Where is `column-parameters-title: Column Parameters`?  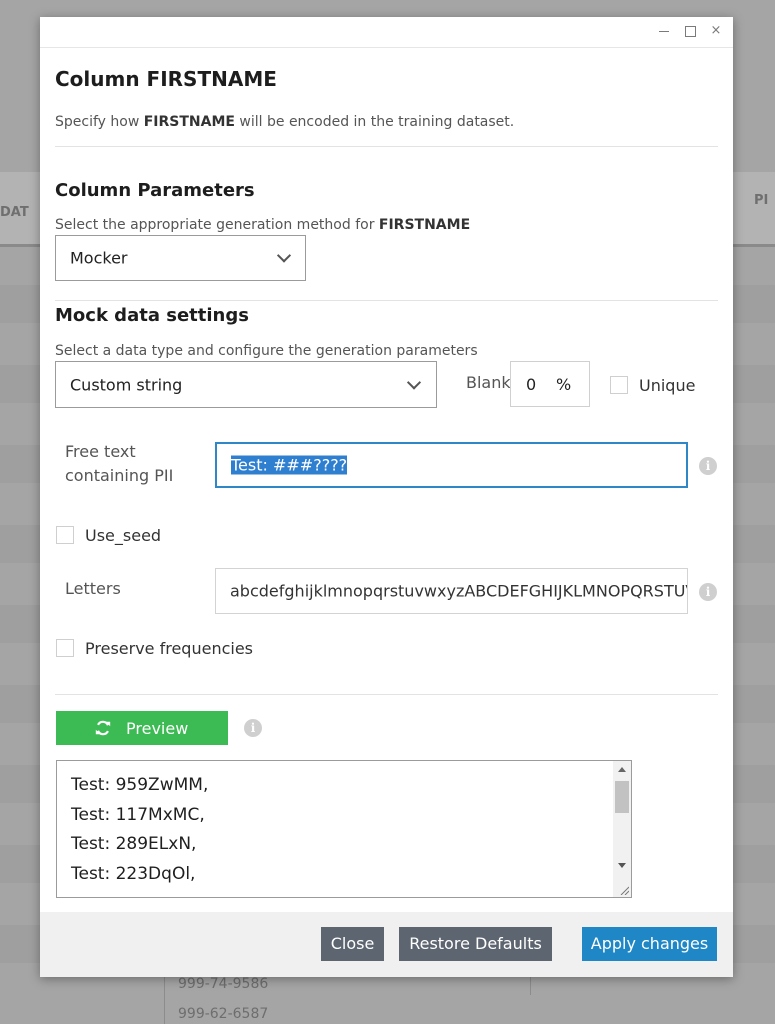 column-parameters-title: Column Parameters is located at coordinates (155, 190).